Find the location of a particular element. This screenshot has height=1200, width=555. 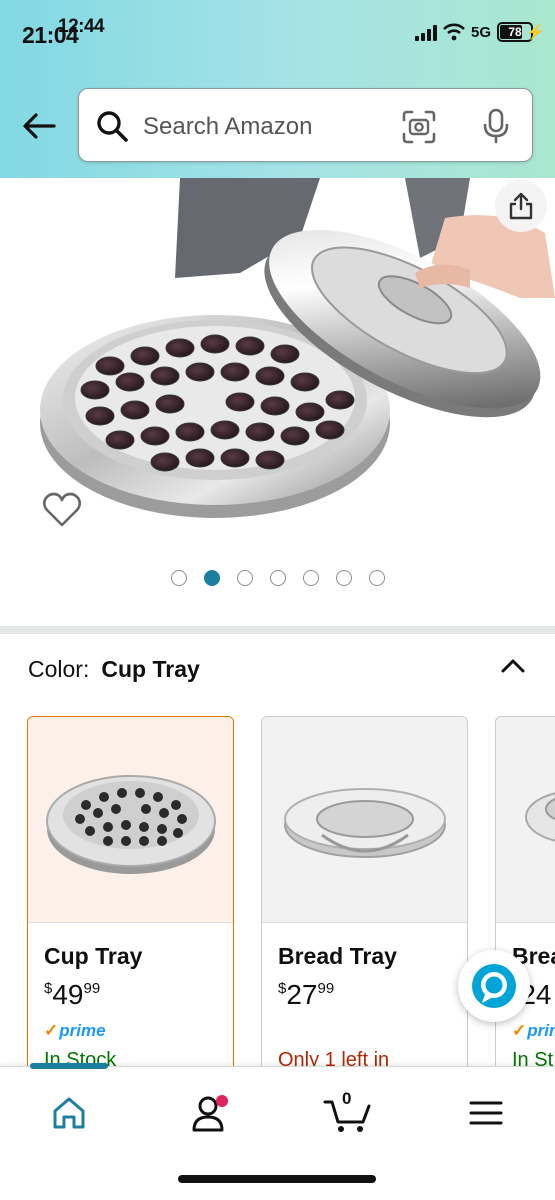

bottom-nav: 0 is located at coordinates (277, 1131).